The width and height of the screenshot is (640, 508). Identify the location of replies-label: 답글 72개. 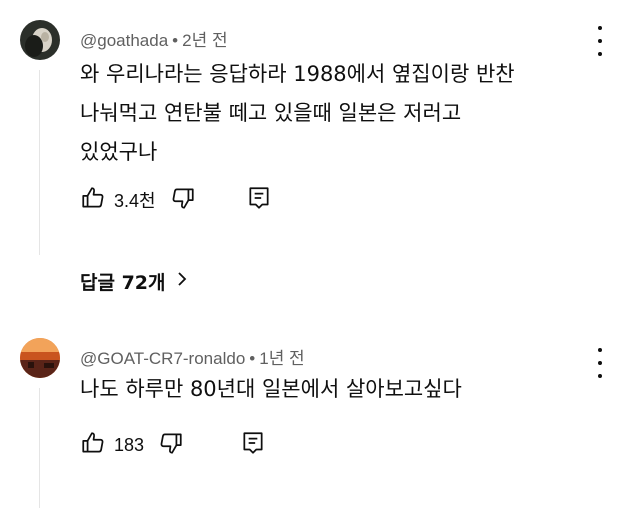
(123, 283).